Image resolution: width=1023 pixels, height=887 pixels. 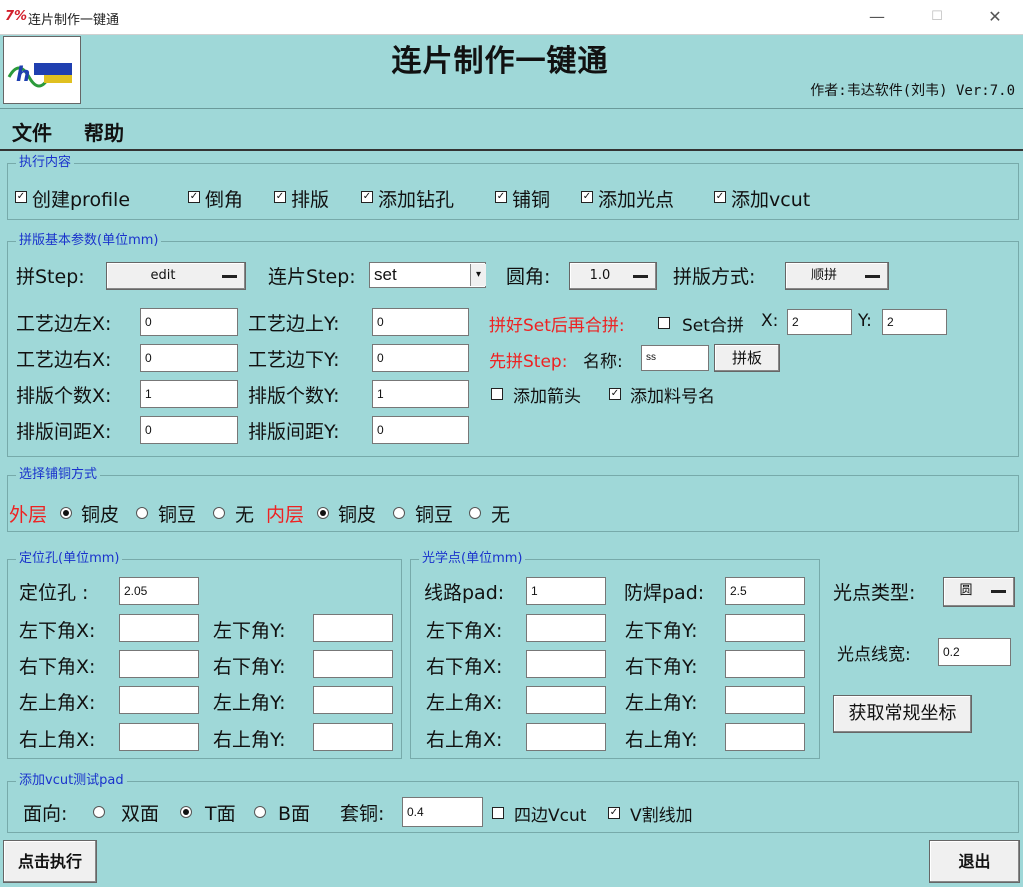 I want to click on fid-rt-x-input, so click(x=566, y=737).